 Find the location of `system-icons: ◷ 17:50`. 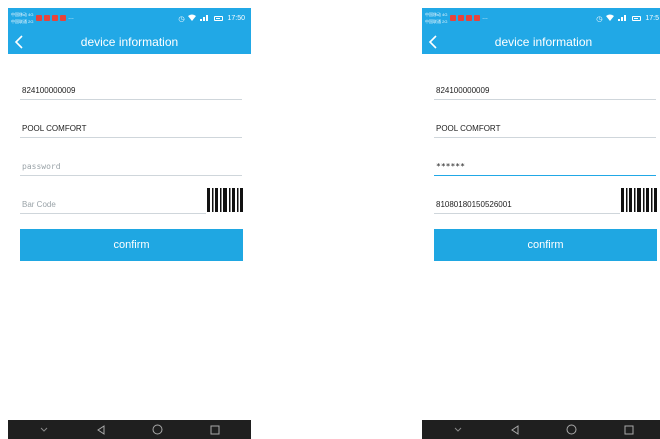

system-icons: ◷ 17:50 is located at coordinates (211, 18).